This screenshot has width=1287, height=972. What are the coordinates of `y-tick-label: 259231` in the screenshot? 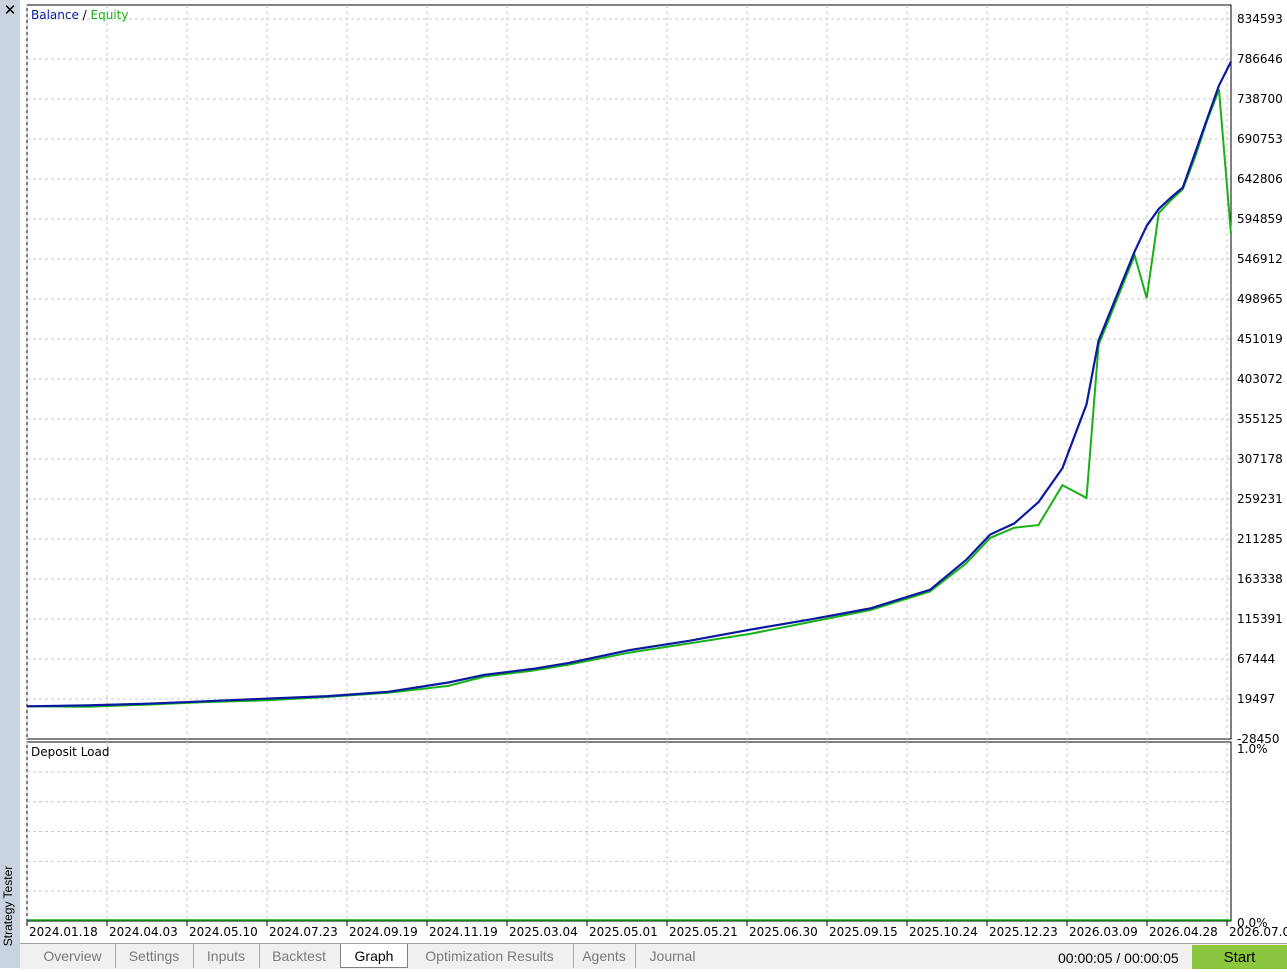 It's located at (1260, 499).